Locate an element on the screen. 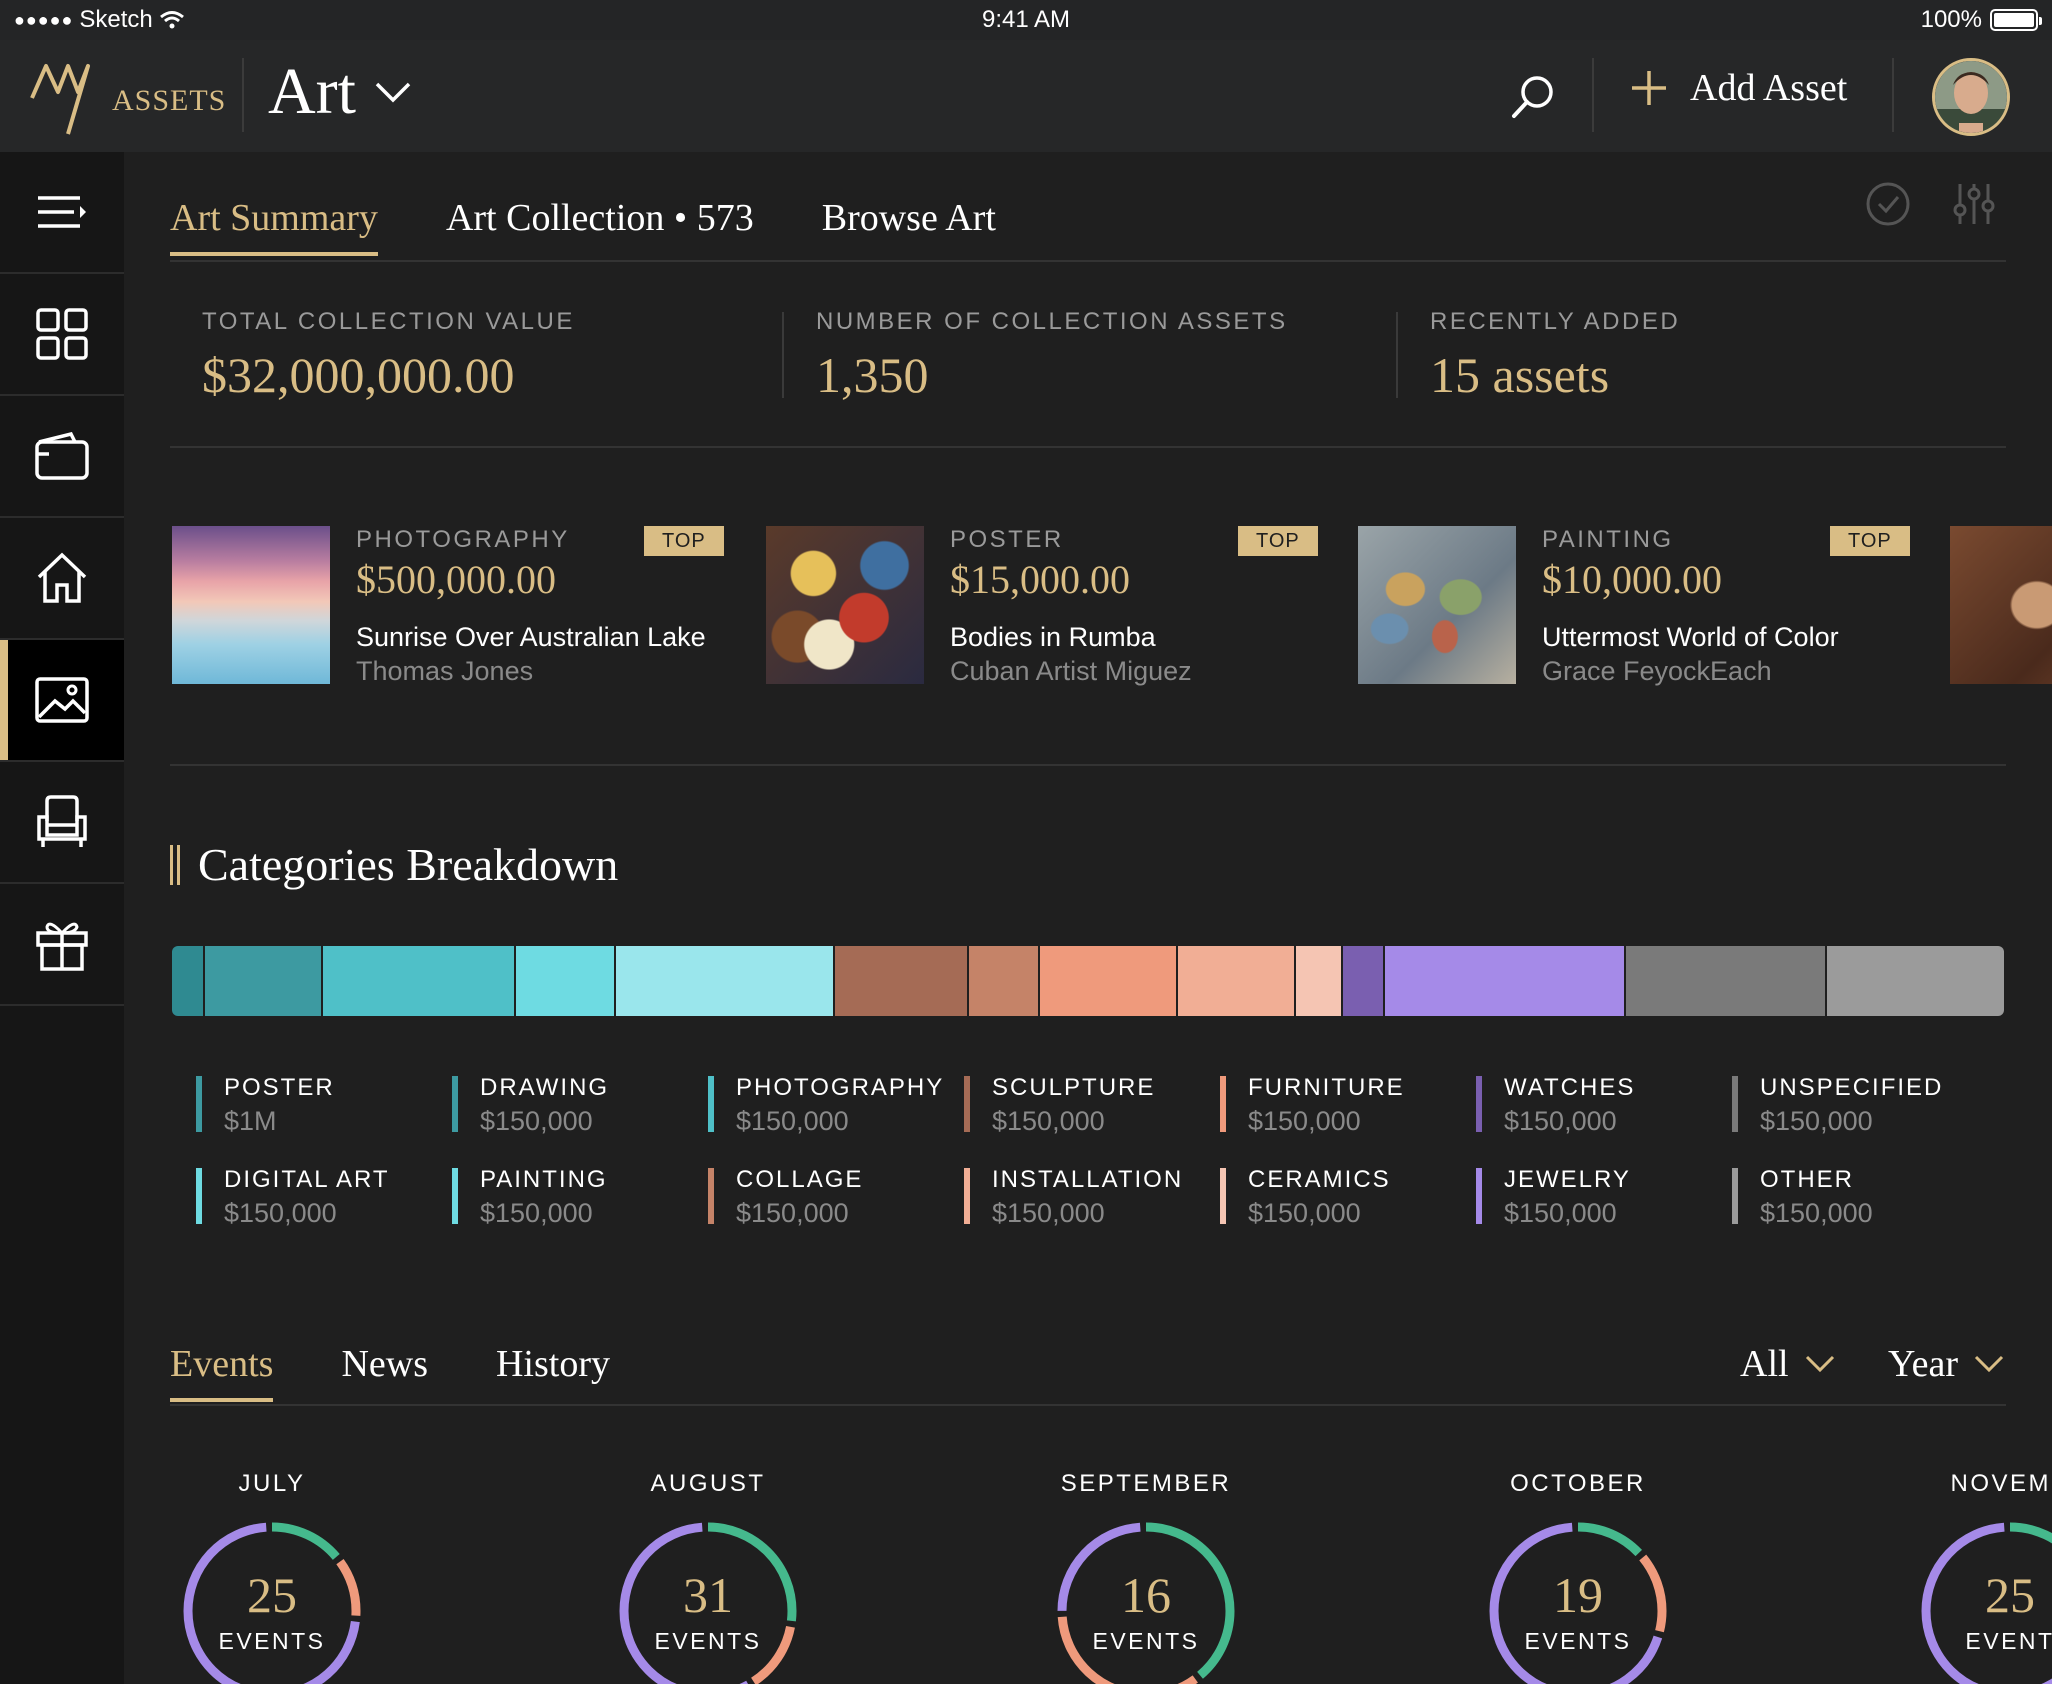  tab-events: Events is located at coordinates (222, 1372).